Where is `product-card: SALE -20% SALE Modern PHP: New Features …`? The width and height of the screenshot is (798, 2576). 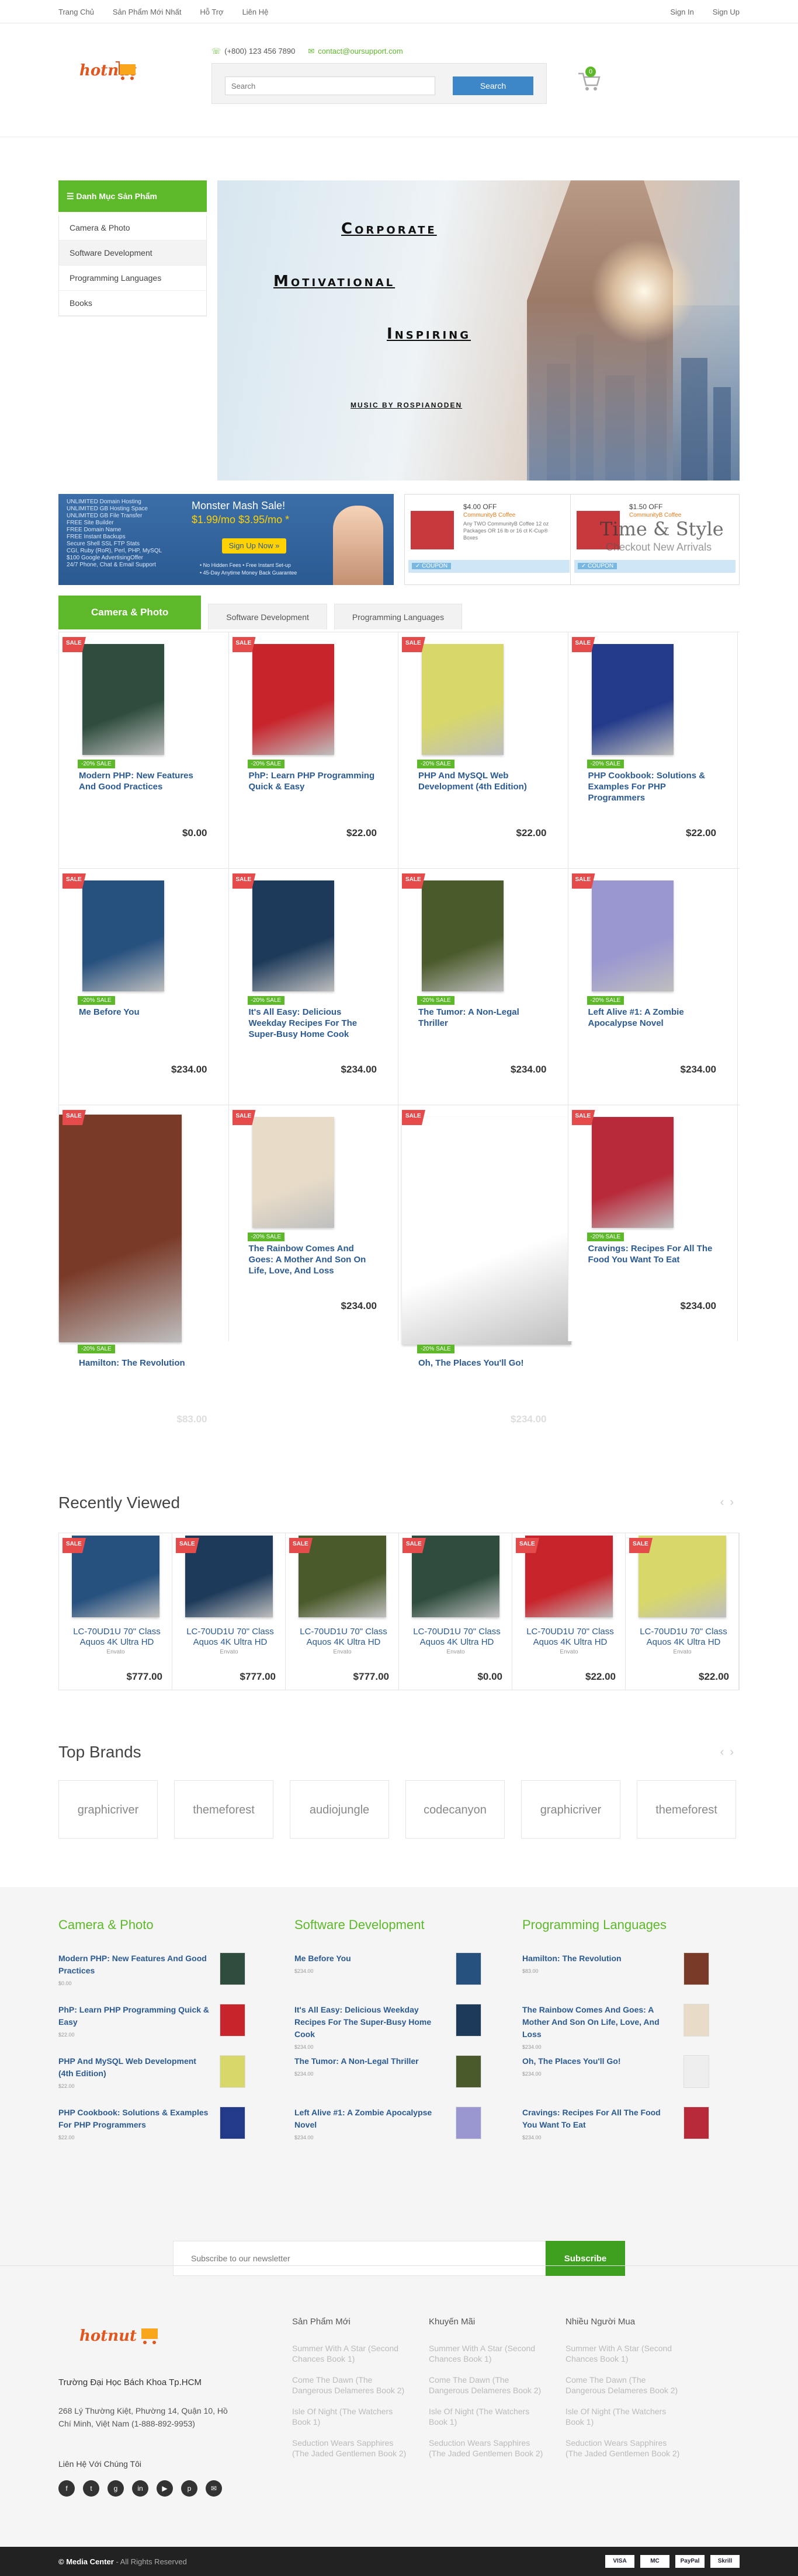 product-card: SALE -20% SALE Modern PHP: New Features … is located at coordinates (143, 750).